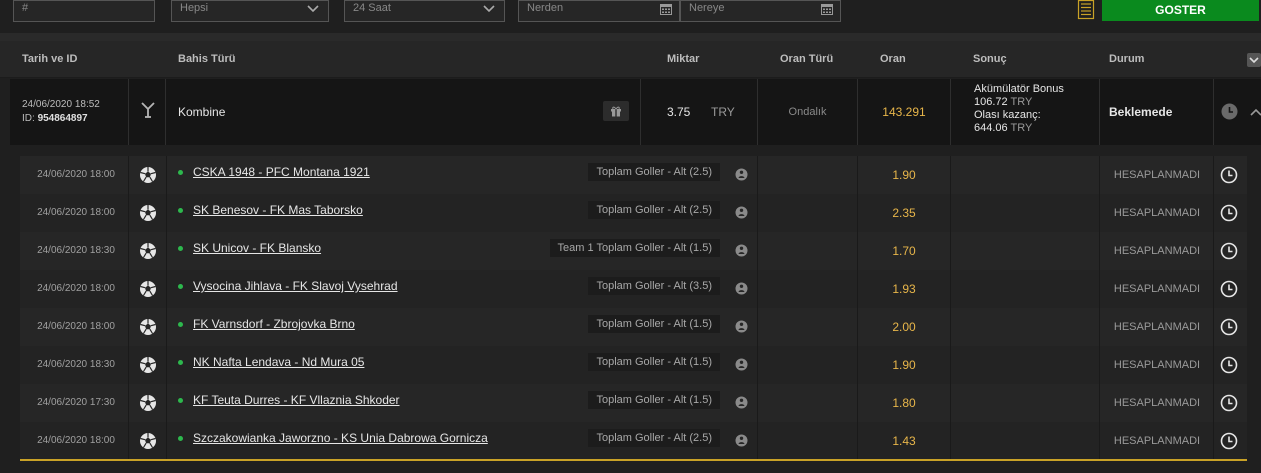 This screenshot has width=1261, height=473. I want to click on leg-match-link: KF Teuta Durres - KF Vllaznia Shkoder, so click(296, 403).